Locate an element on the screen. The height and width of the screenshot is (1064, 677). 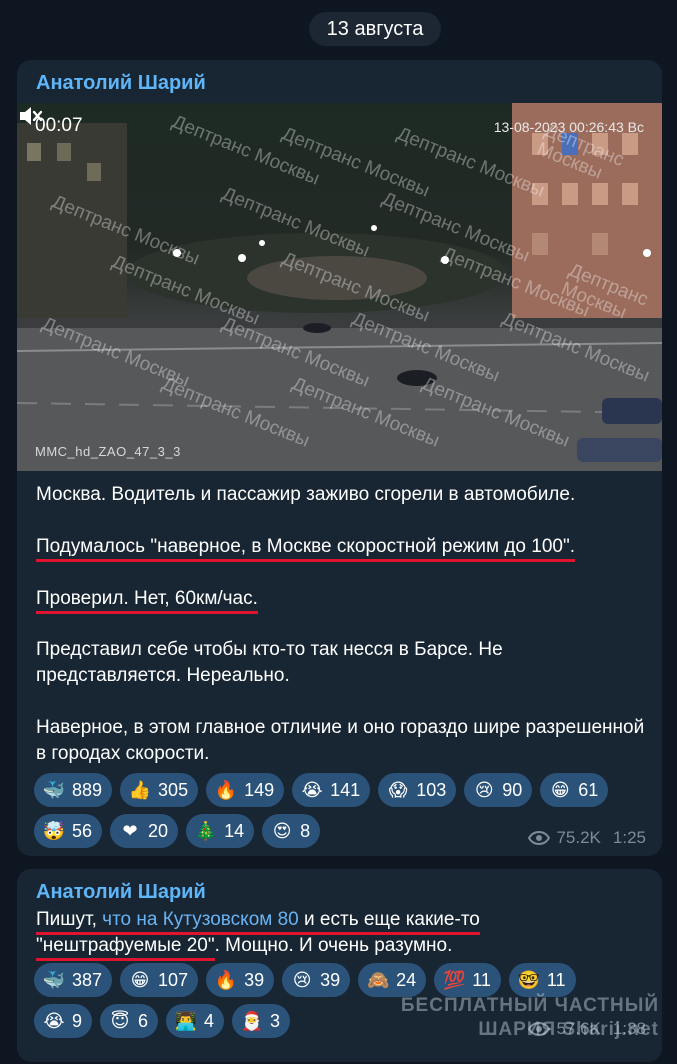
reaction-emoji-icon: 😱 is located at coordinates (398, 790).